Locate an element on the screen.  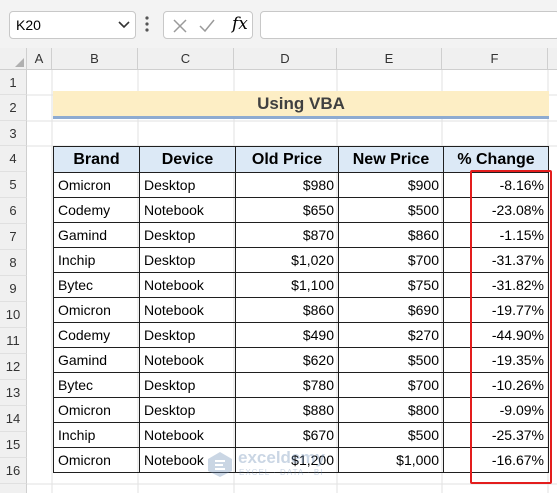
row-header-14: 14 is located at coordinates (13, 419).